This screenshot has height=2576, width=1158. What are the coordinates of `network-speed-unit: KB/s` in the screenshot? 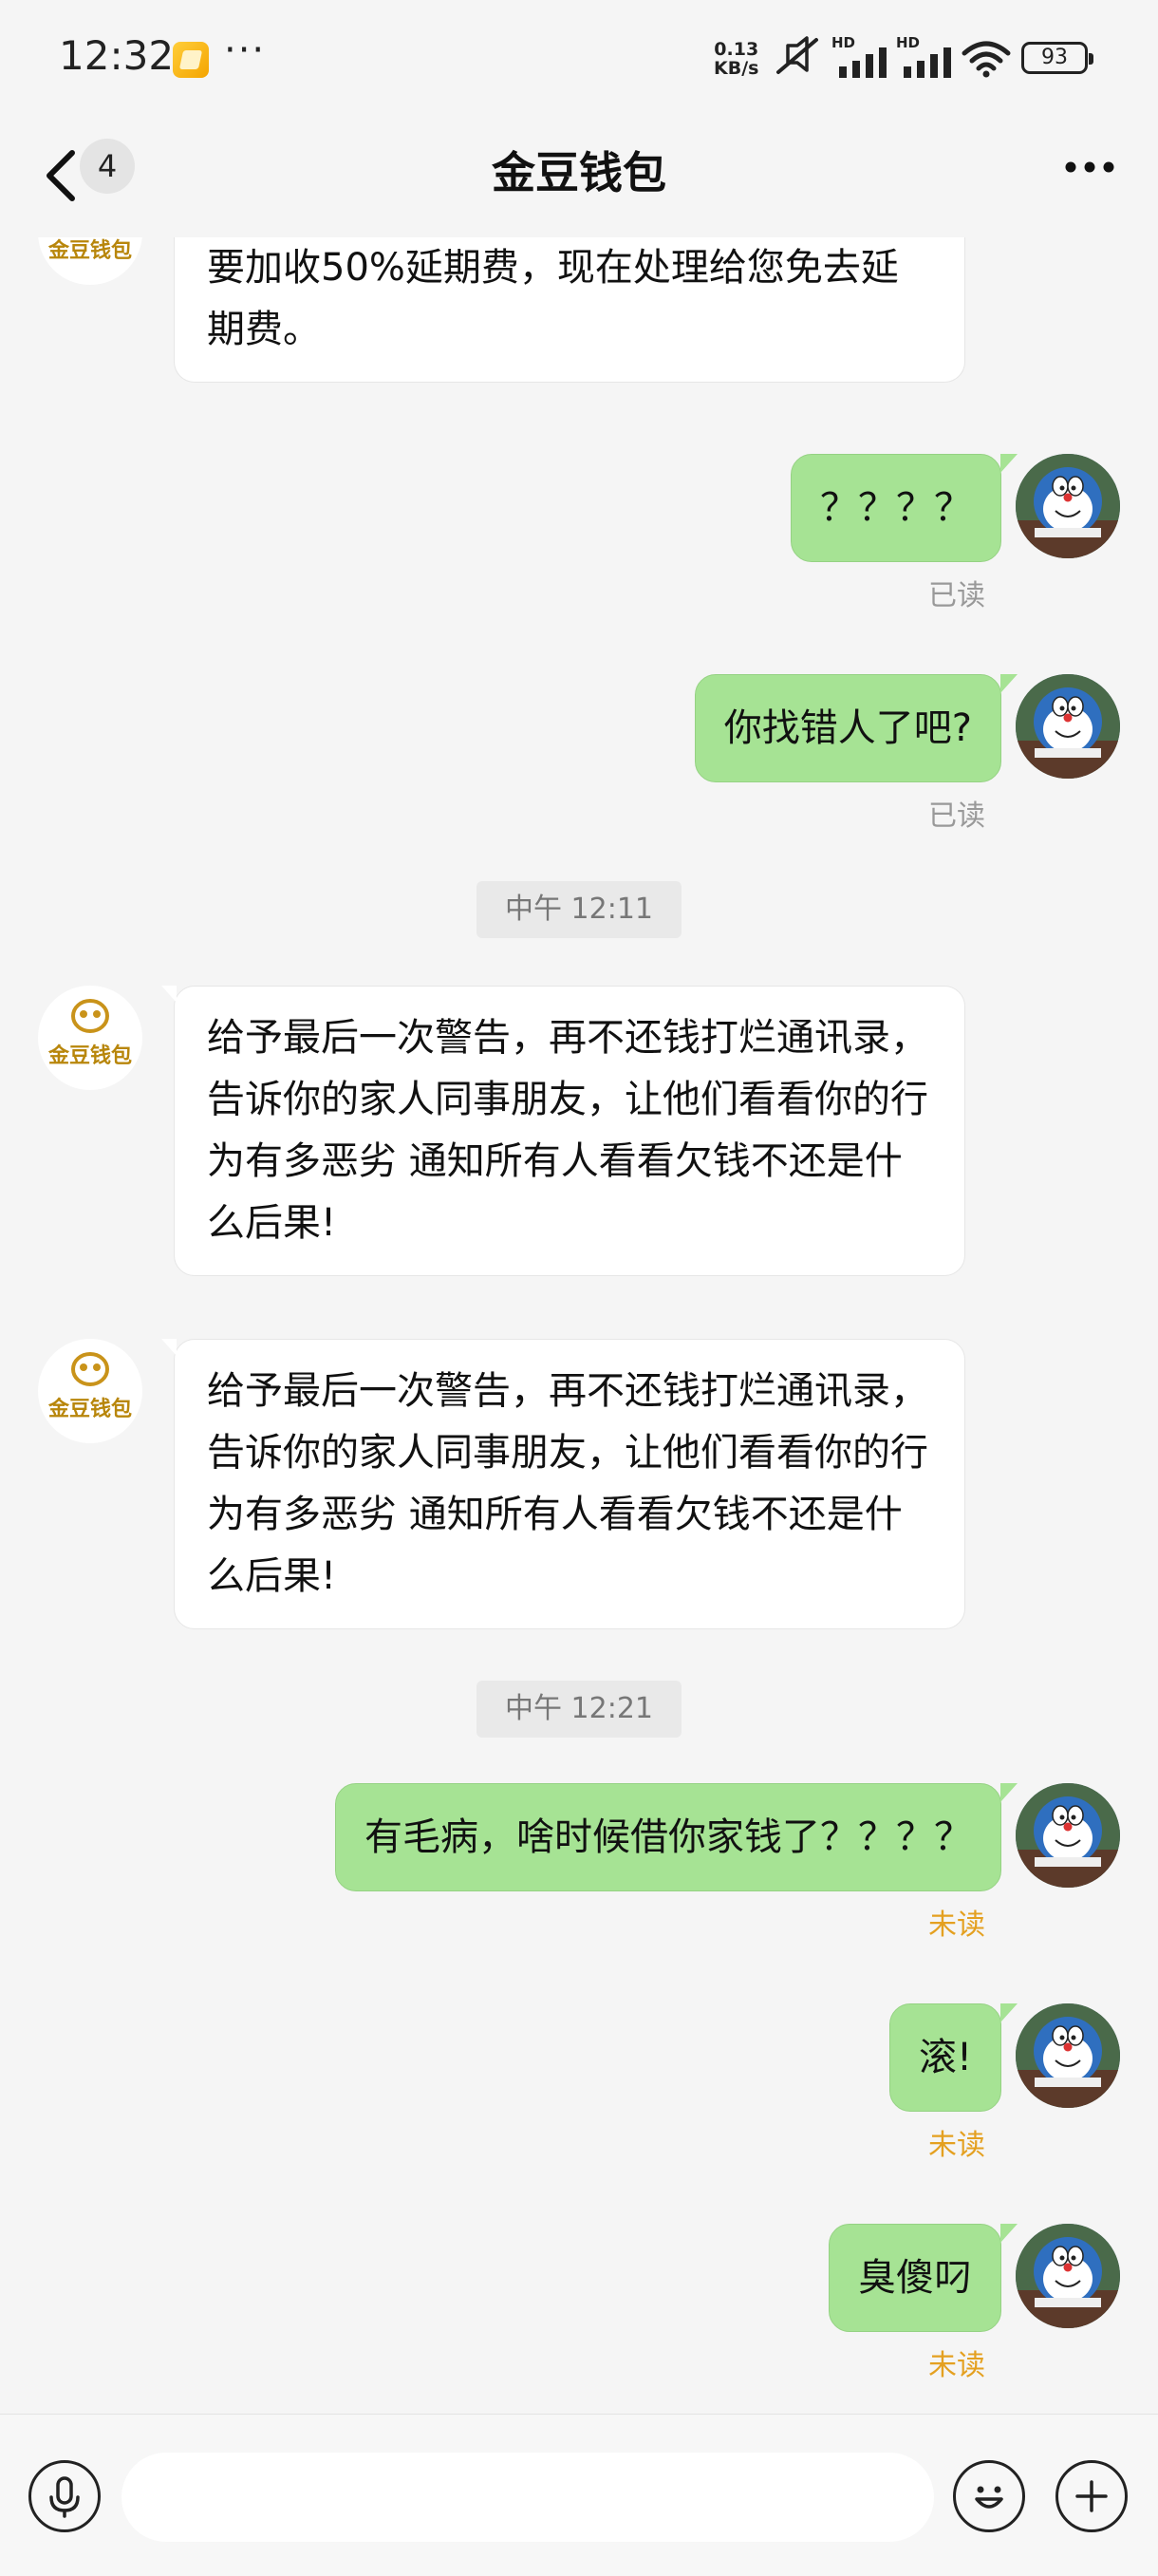 It's located at (736, 68).